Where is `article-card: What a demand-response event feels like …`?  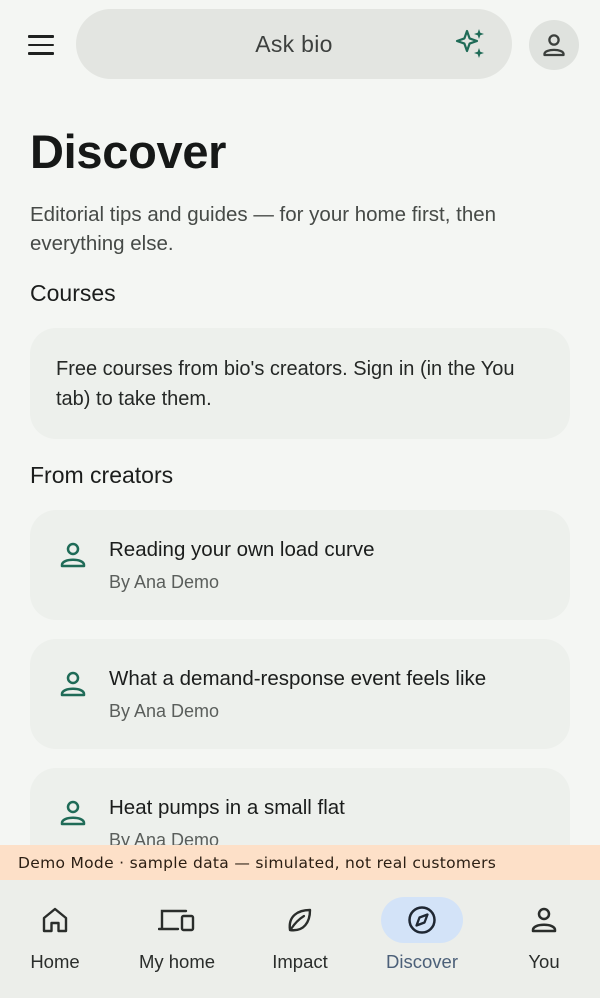
article-card: What a demand-response event feels like … is located at coordinates (300, 694).